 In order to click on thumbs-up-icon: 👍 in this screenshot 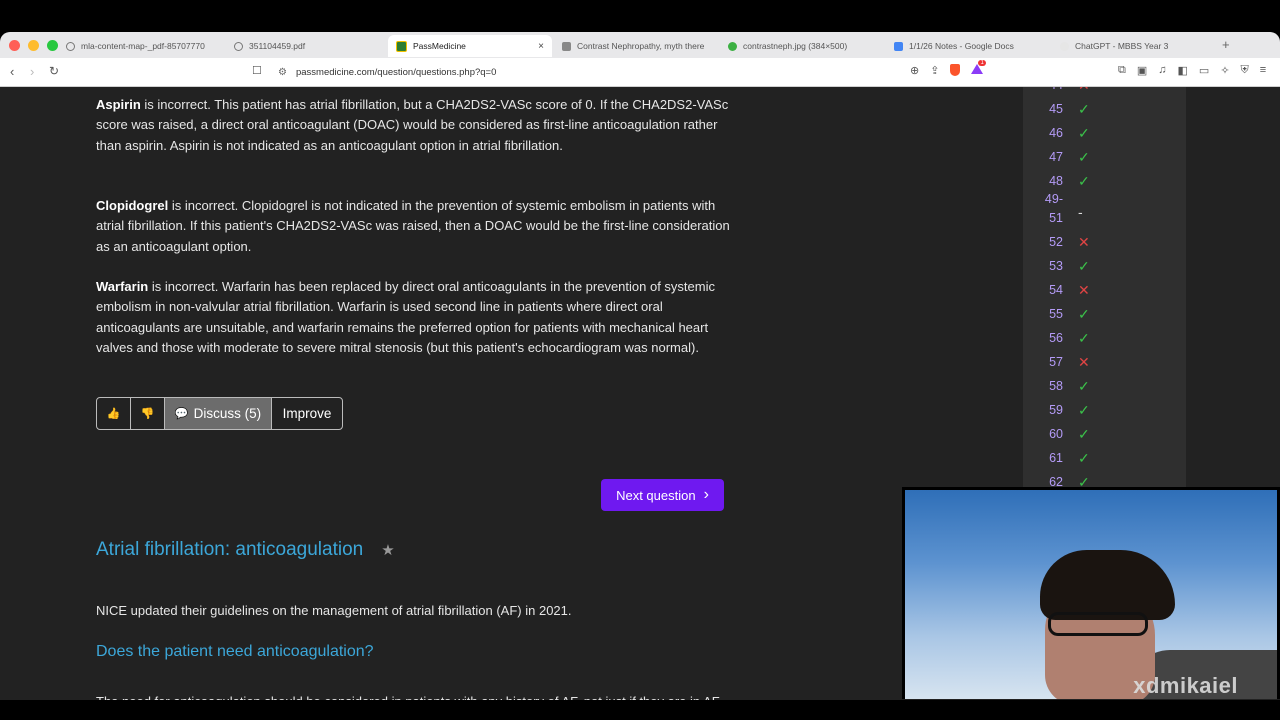, I will do `click(113, 414)`.